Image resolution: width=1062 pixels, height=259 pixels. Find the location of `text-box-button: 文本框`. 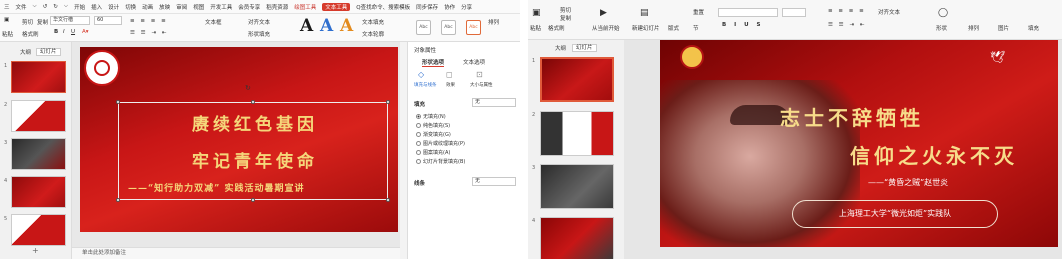

text-box-button: 文本框 is located at coordinates (213, 22).